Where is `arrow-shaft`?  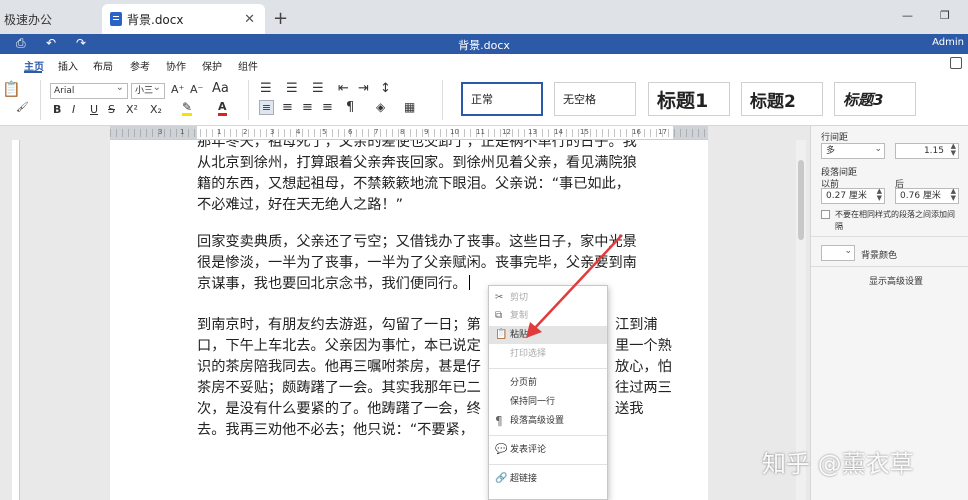
arrow-shaft is located at coordinates (578, 282).